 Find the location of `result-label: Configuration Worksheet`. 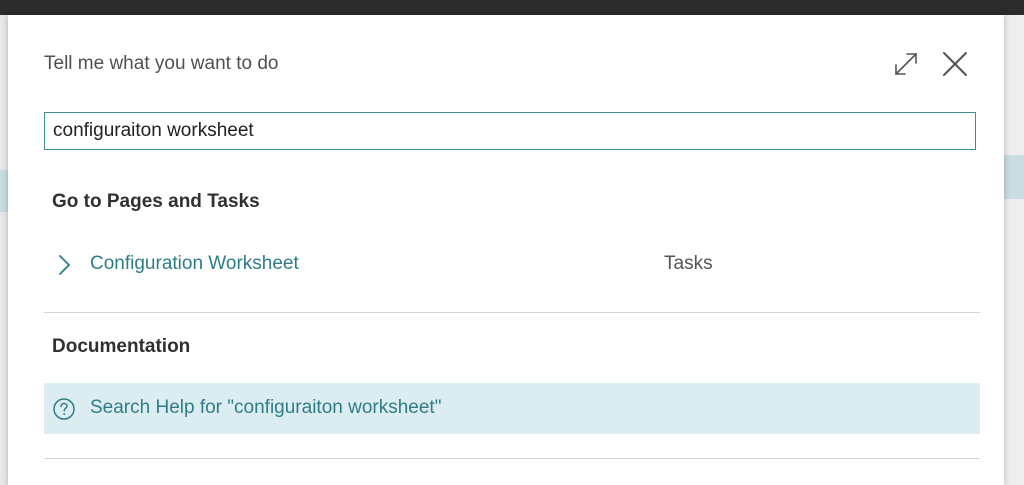

result-label: Configuration Worksheet is located at coordinates (194, 264).